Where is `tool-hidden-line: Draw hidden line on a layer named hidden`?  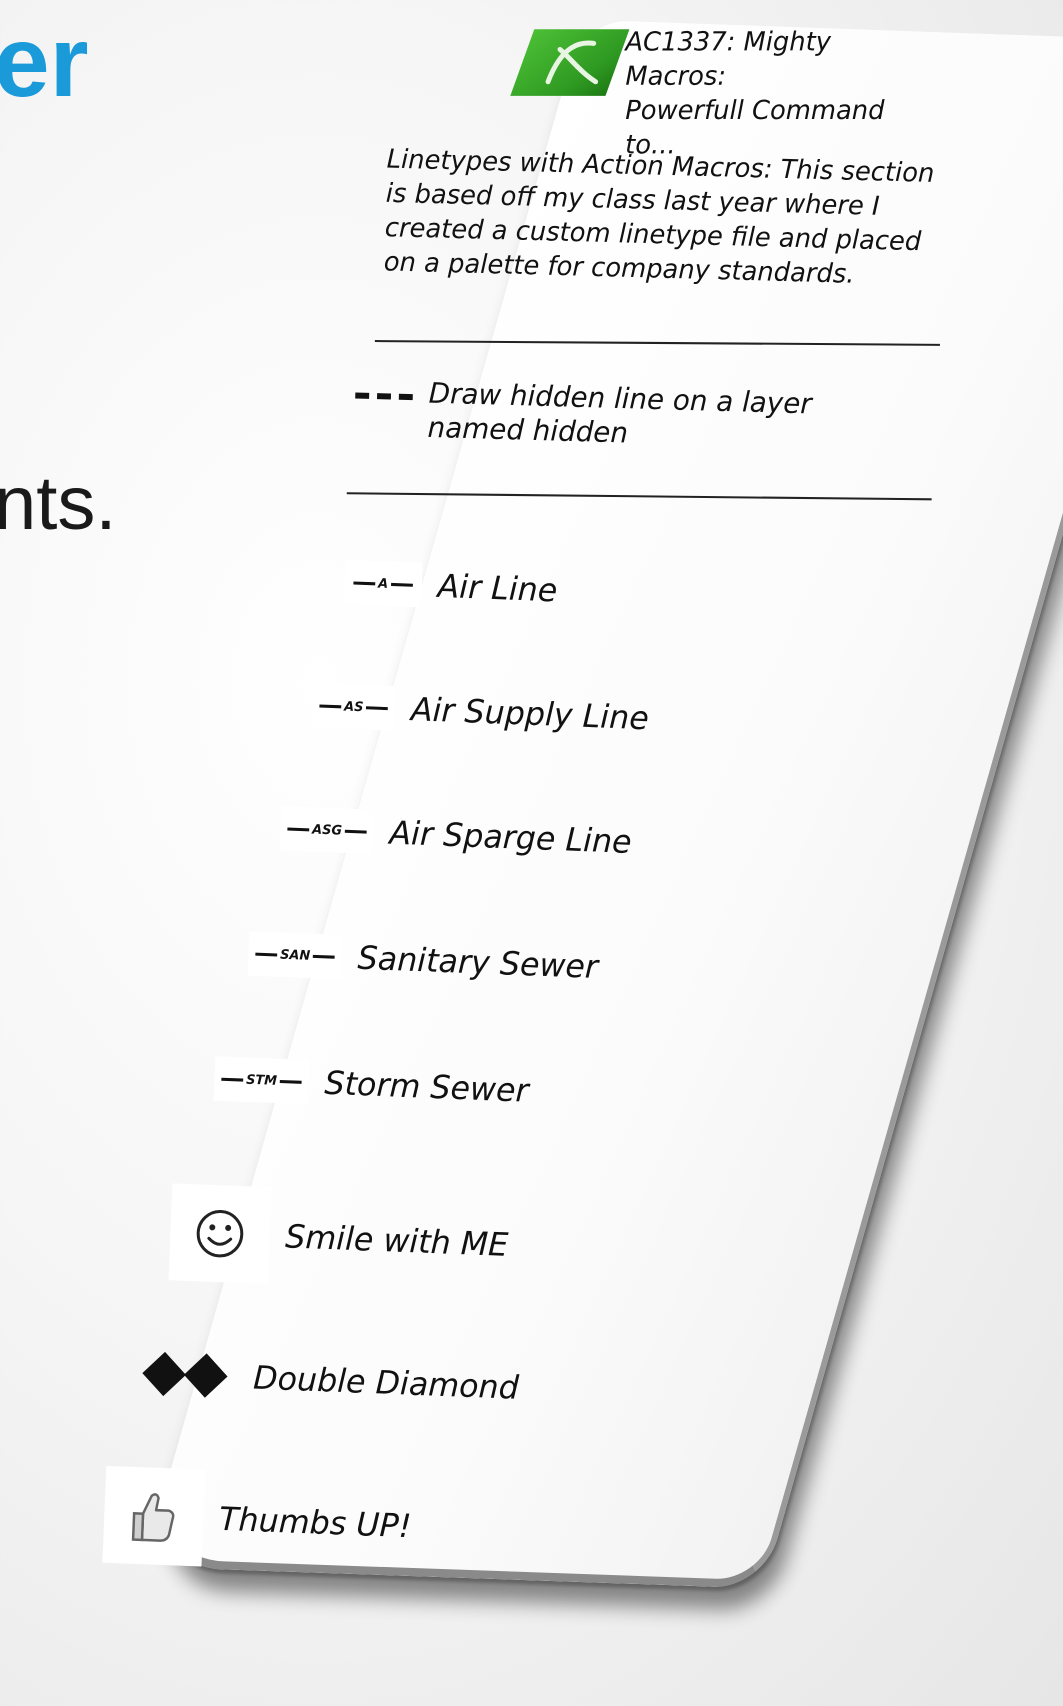 tool-hidden-line: Draw hidden line on a layer named hidden is located at coordinates (632, 416).